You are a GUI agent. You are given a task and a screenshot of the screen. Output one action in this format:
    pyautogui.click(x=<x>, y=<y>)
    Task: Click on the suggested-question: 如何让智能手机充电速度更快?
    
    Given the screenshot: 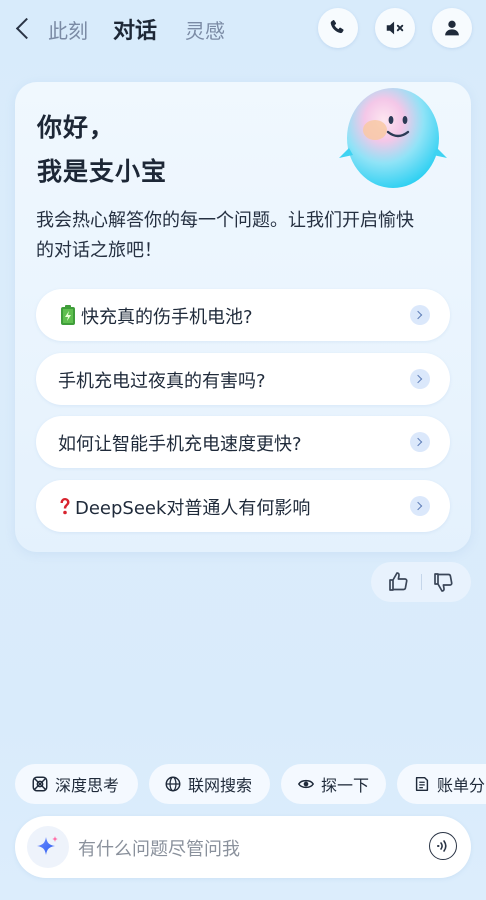 What is the action you would take?
    pyautogui.click(x=243, y=442)
    